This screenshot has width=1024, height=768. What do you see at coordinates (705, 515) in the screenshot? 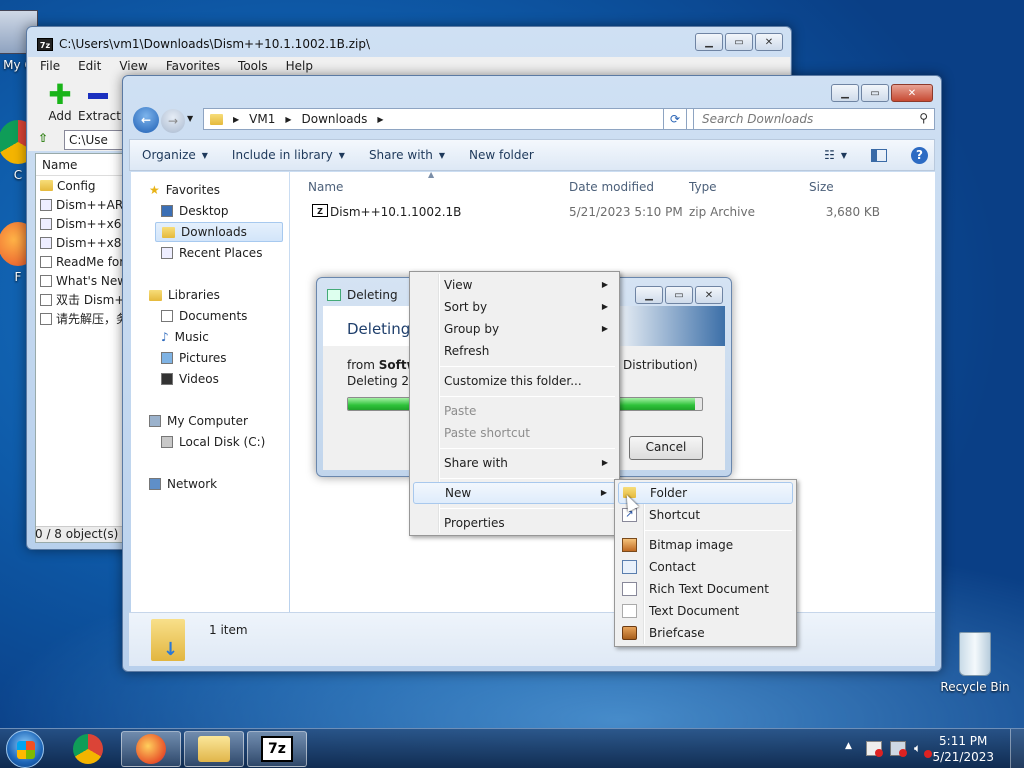
I see `menu-item-new-shortcut: ↗ Shortcut` at bounding box center [705, 515].